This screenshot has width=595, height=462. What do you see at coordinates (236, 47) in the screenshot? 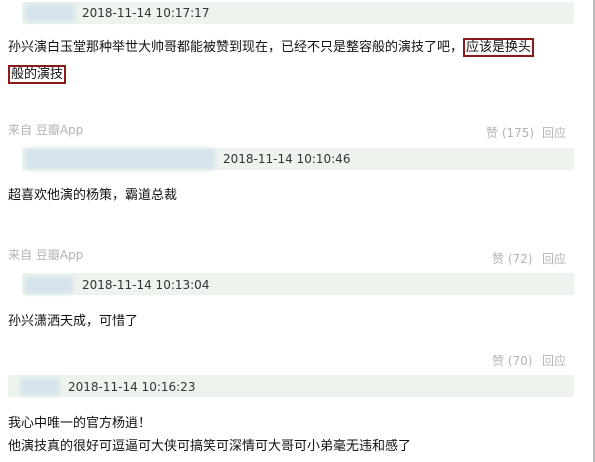
I see `comment-text-plain: 孙兴演白玉堂那种举世大帅哥都能被赞到现在，已经不只是整容般的演技了吧，` at bounding box center [236, 47].